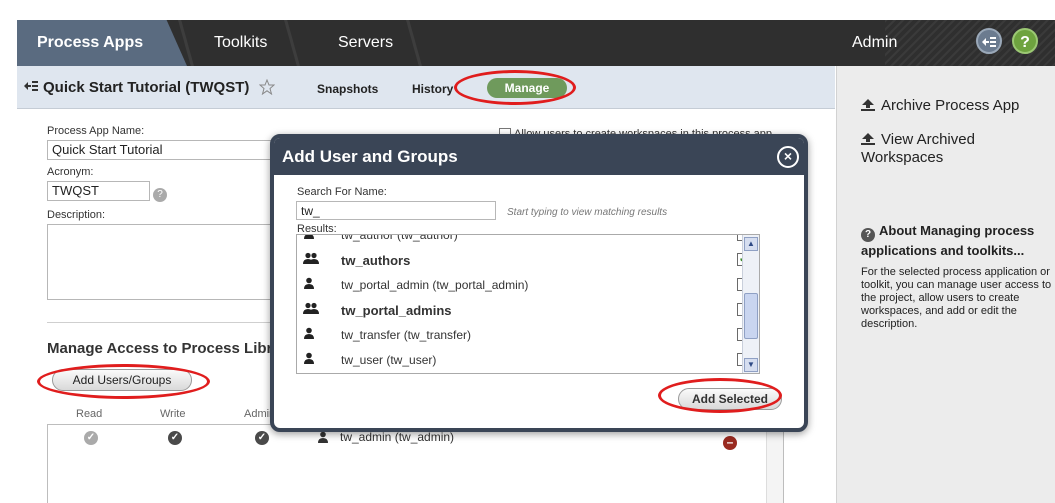 This screenshot has width=1055, height=503. I want to click on search-label: Search For Name:, so click(342, 192).